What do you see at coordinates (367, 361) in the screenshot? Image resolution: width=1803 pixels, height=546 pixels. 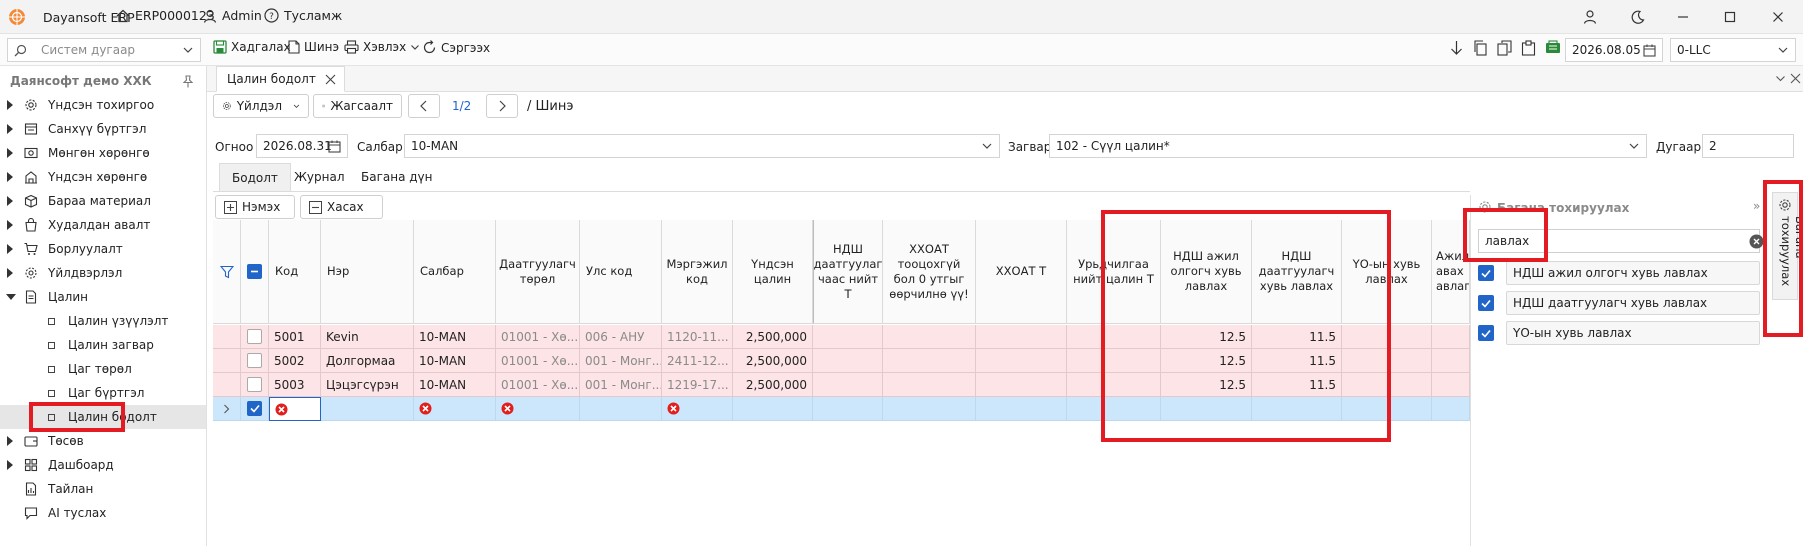 I see `cell-name: Долгормаа` at bounding box center [367, 361].